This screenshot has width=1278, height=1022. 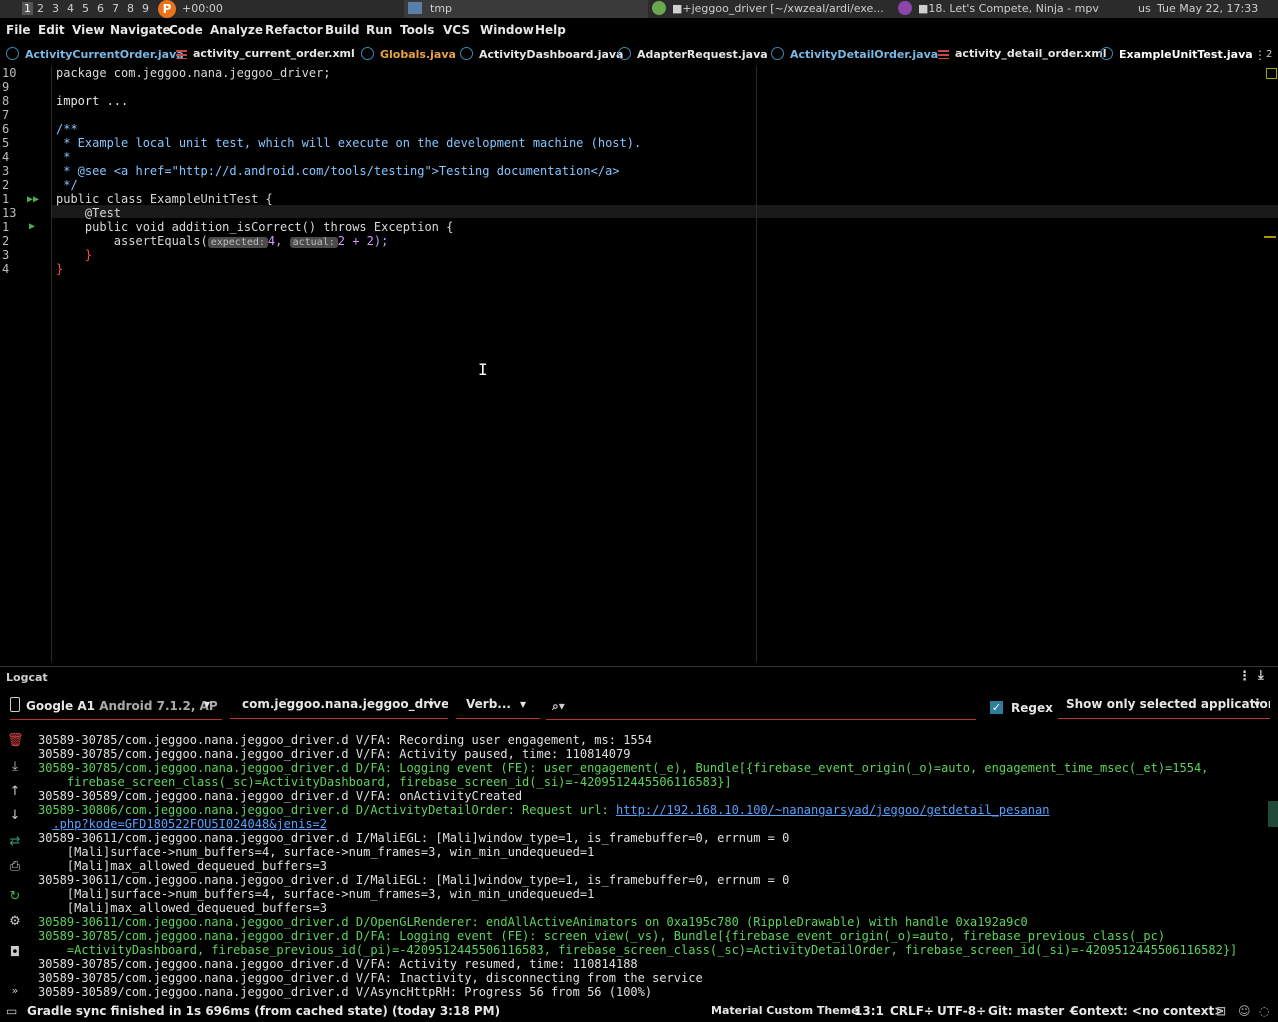 What do you see at coordinates (1273, 814) in the screenshot?
I see `scroll-thumb` at bounding box center [1273, 814].